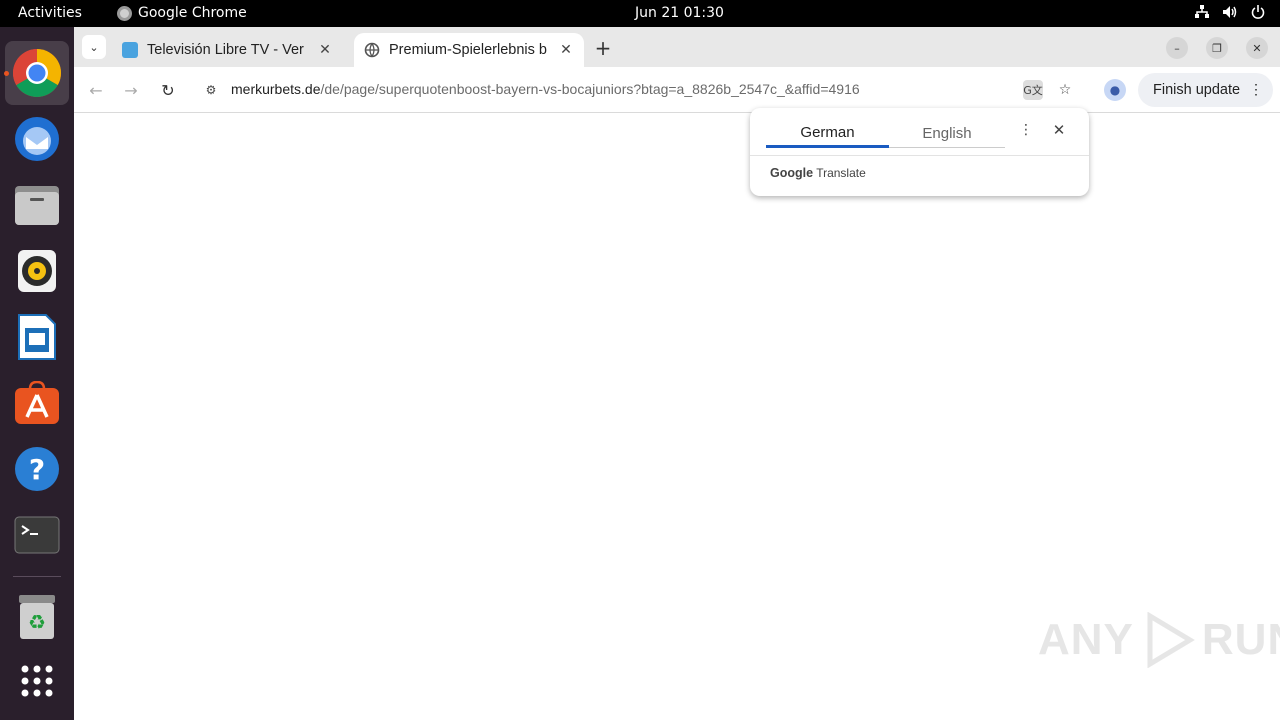 The image size is (1280, 720). I want to click on translate-options-button: ⋮, so click(1026, 130).